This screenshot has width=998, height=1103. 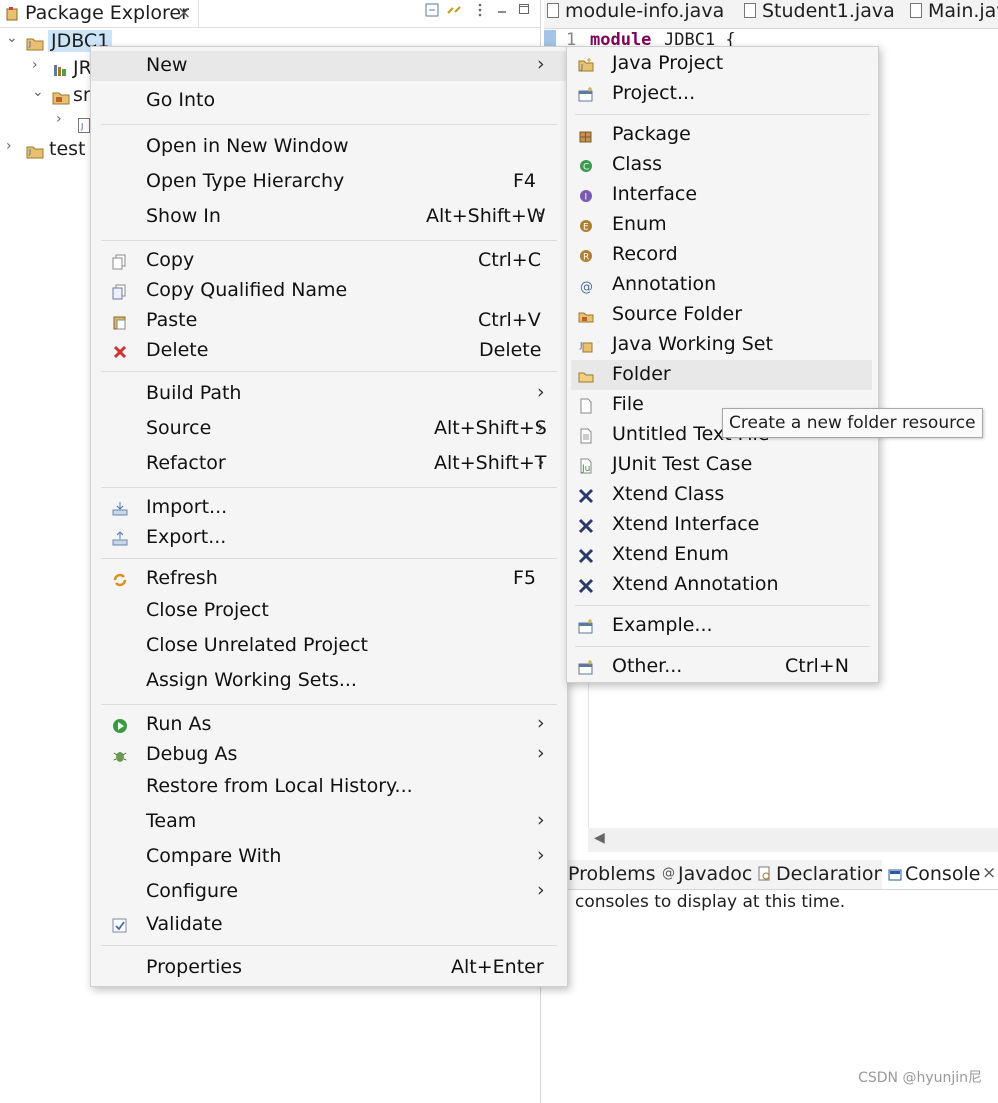 I want to click on enum-icon: E, so click(x=586, y=226).